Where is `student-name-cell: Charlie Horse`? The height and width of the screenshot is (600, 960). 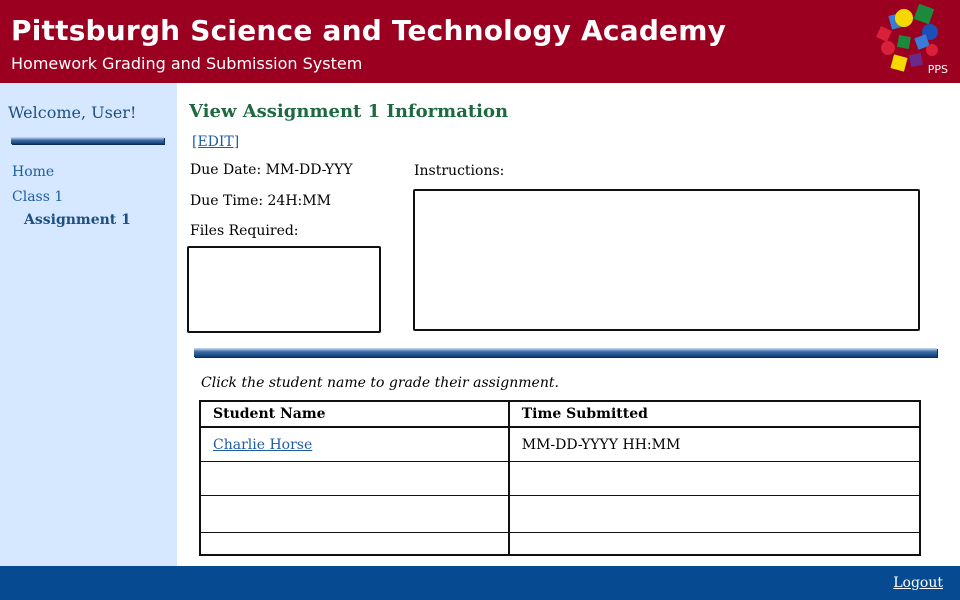
student-name-cell: Charlie Horse is located at coordinates (354, 444).